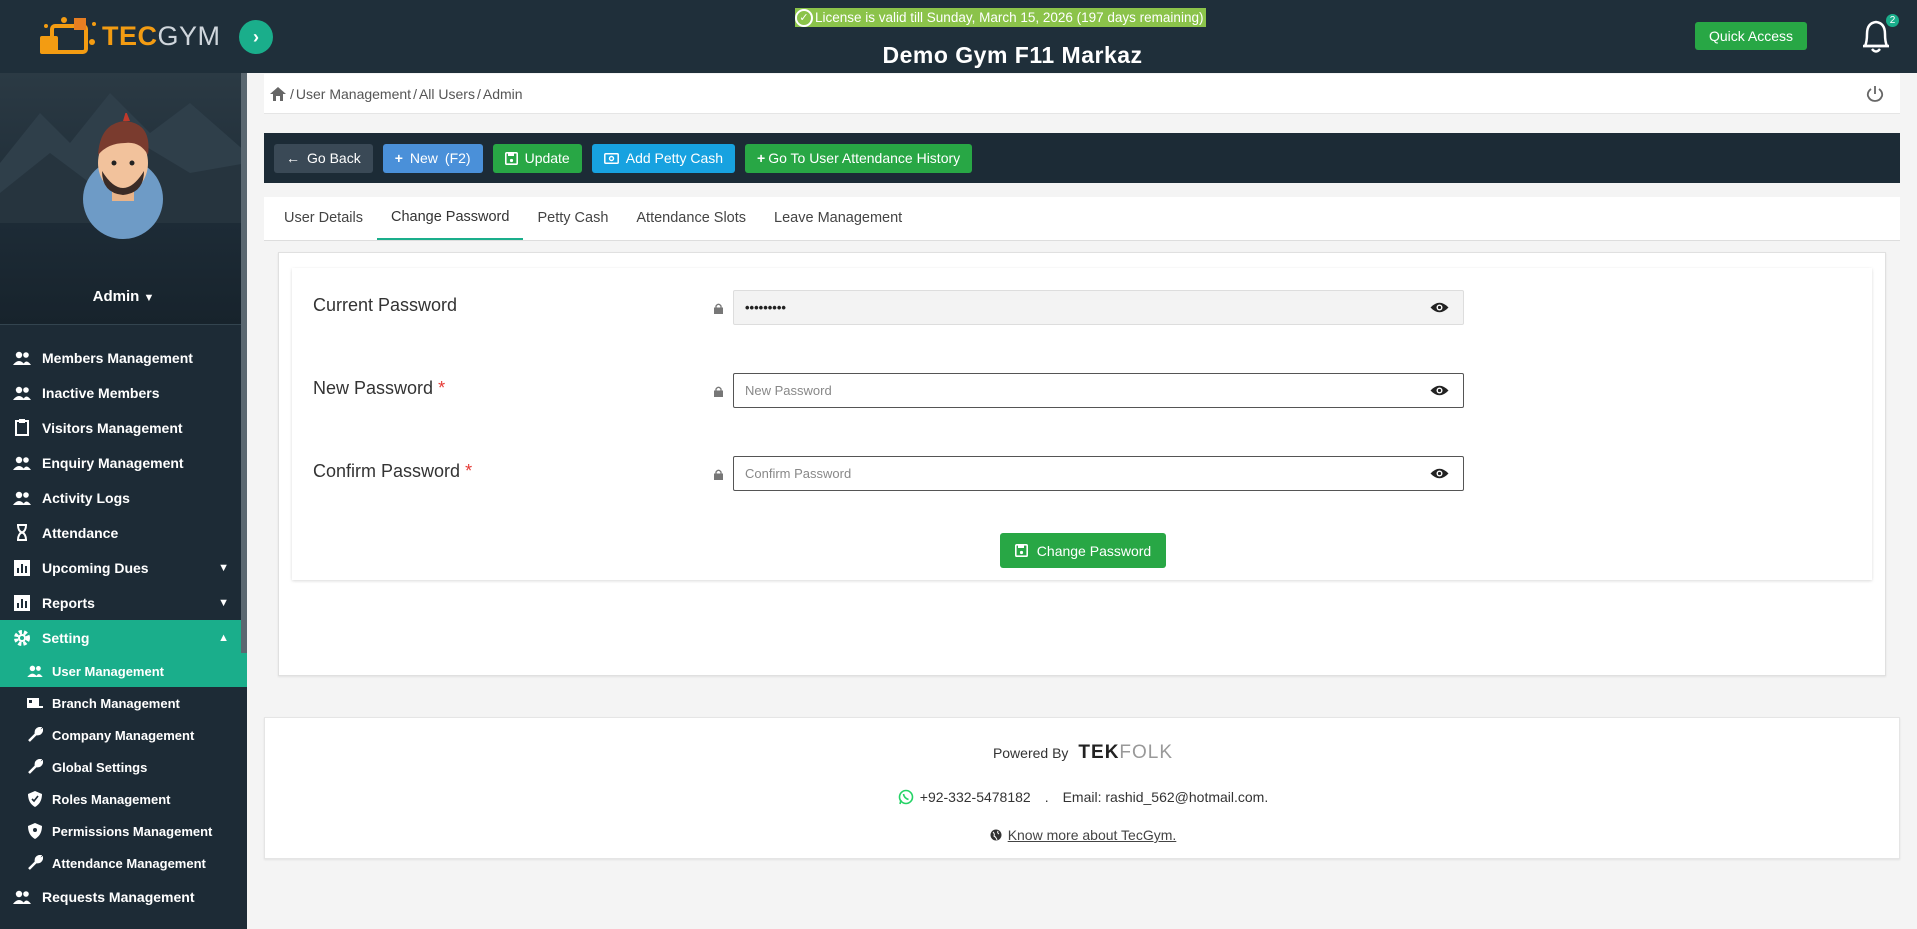  I want to click on tab-change-password: Change Password, so click(450, 218).